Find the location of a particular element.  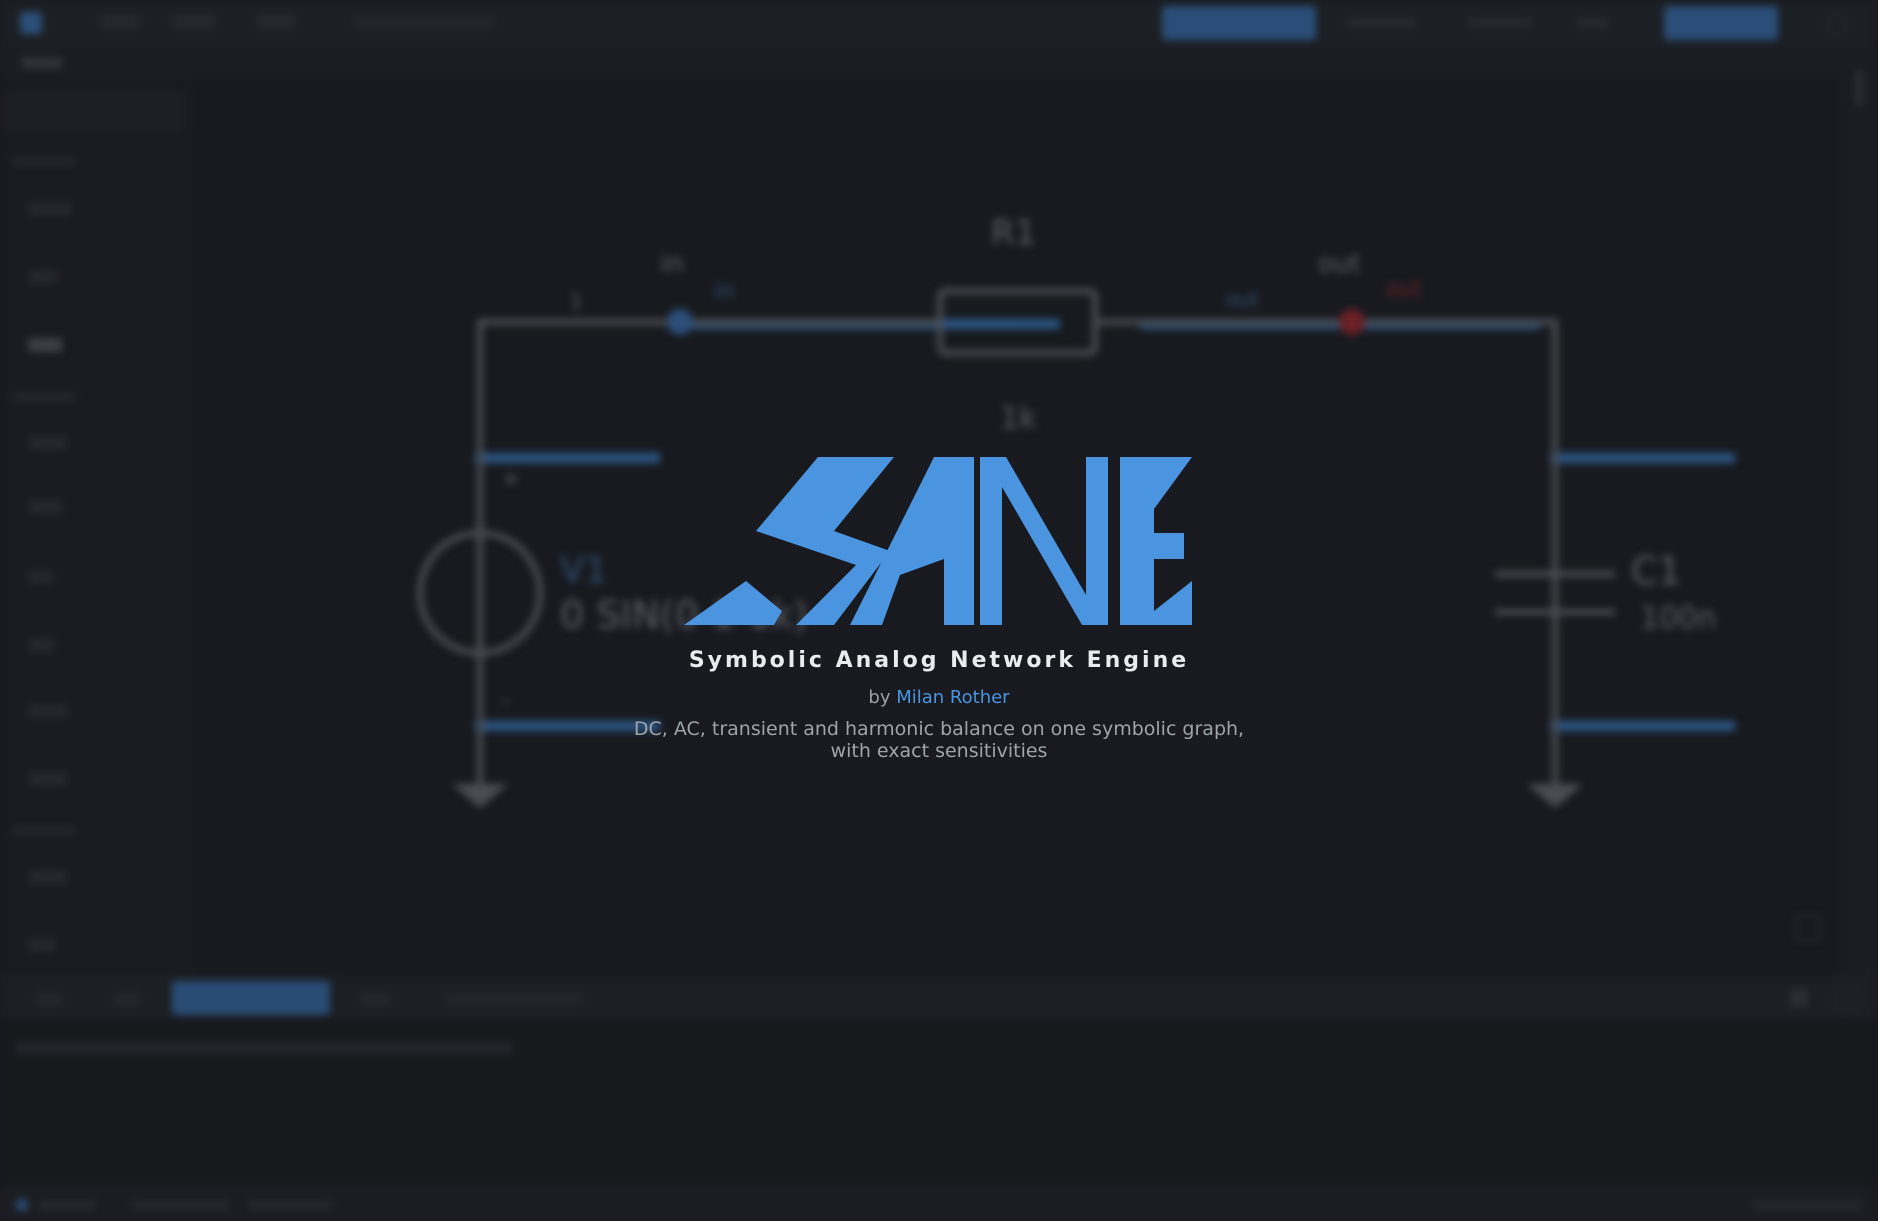

status-bar is located at coordinates (939, 1204).